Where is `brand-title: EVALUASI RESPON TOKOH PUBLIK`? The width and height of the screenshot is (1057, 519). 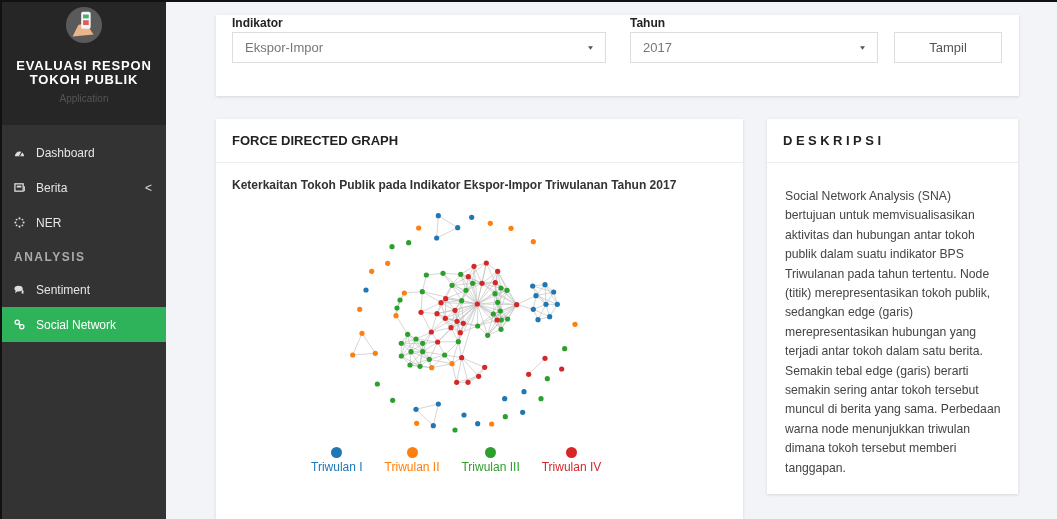
brand-title: EVALUASI RESPON TOKOH PUBLIK is located at coordinates (84, 73).